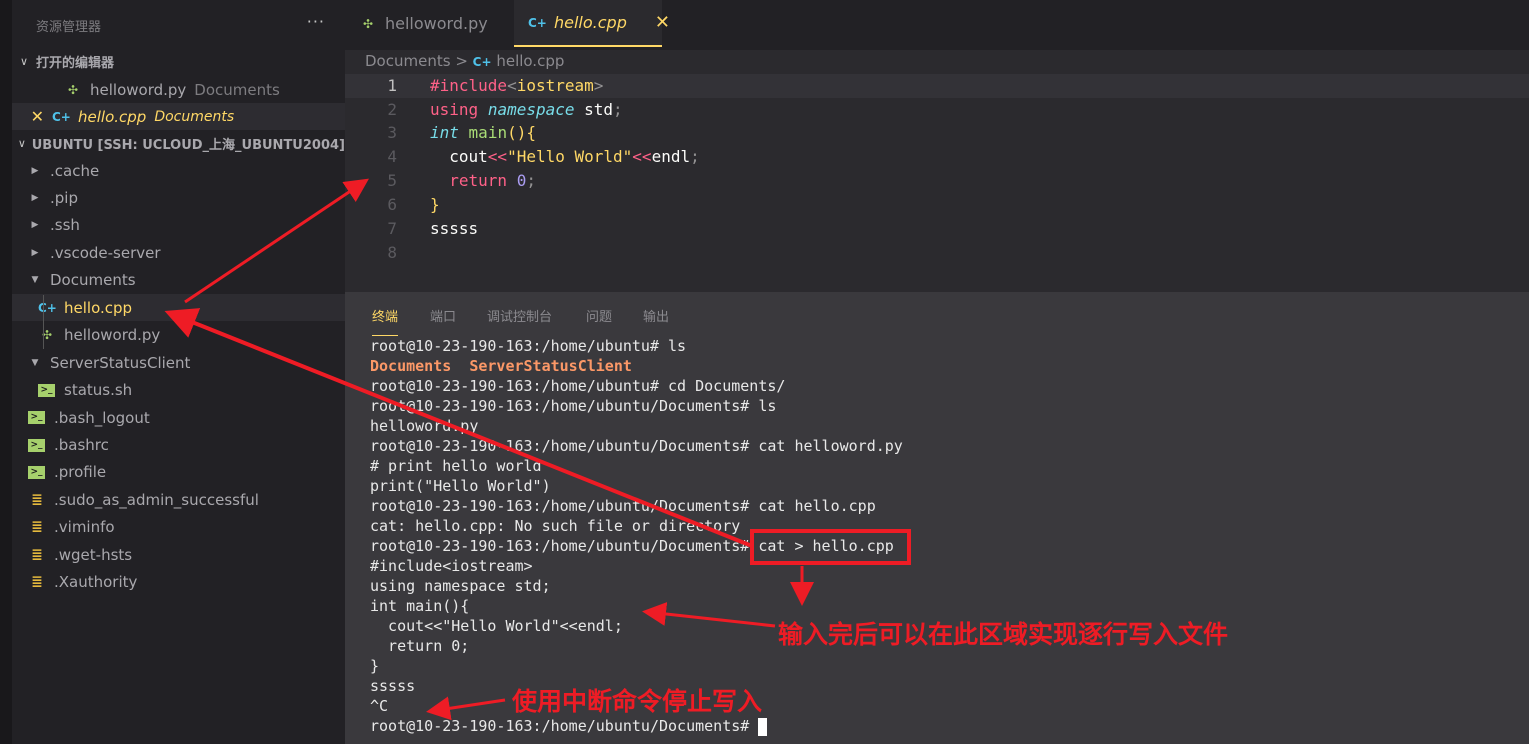 The height and width of the screenshot is (744, 1529). What do you see at coordinates (1003, 634) in the screenshot?
I see `annotation-write-hint: 输入完后可以在此区域实现逐行写入文件` at bounding box center [1003, 634].